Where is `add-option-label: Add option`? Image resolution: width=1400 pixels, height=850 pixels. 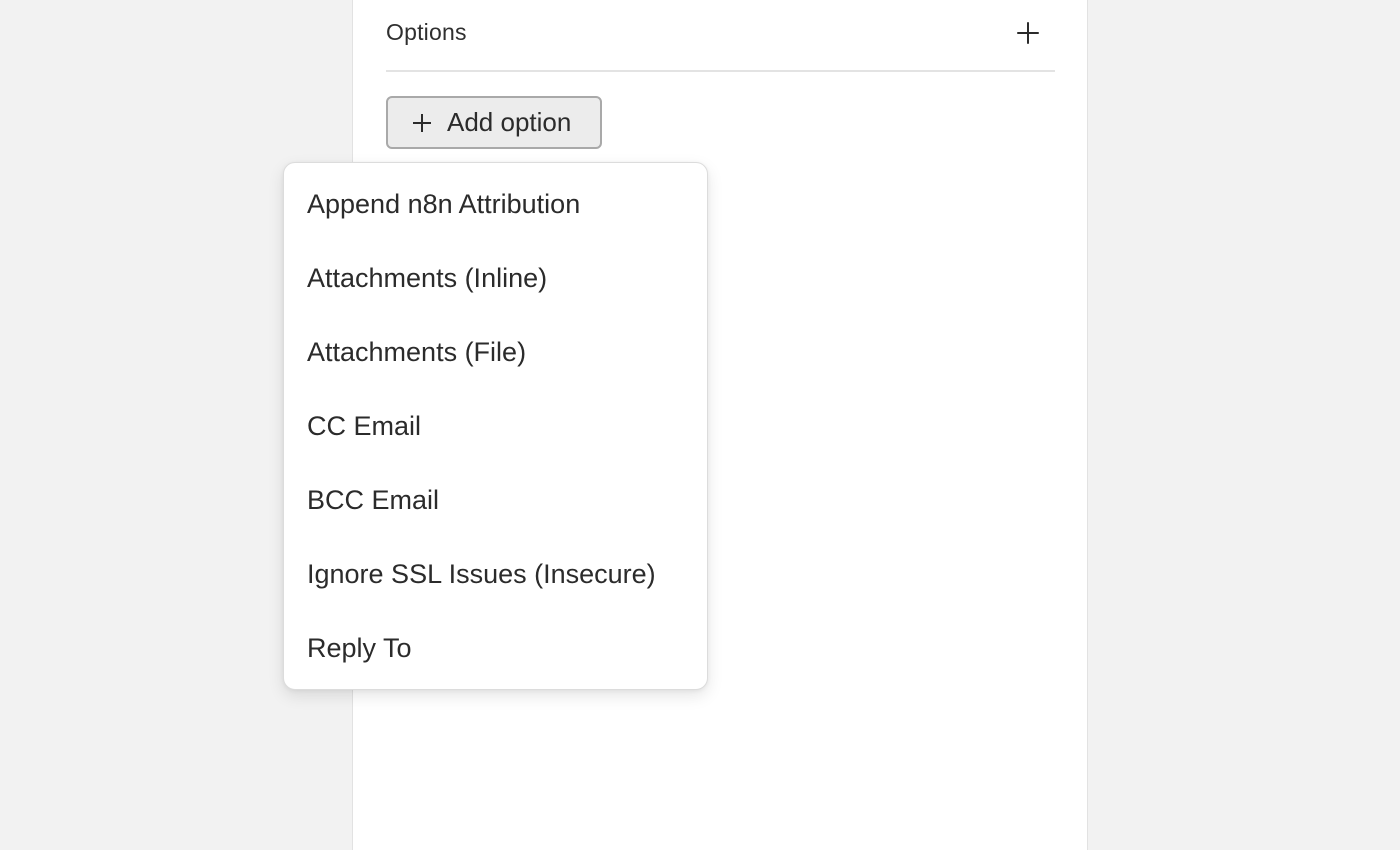 add-option-label: Add option is located at coordinates (509, 122).